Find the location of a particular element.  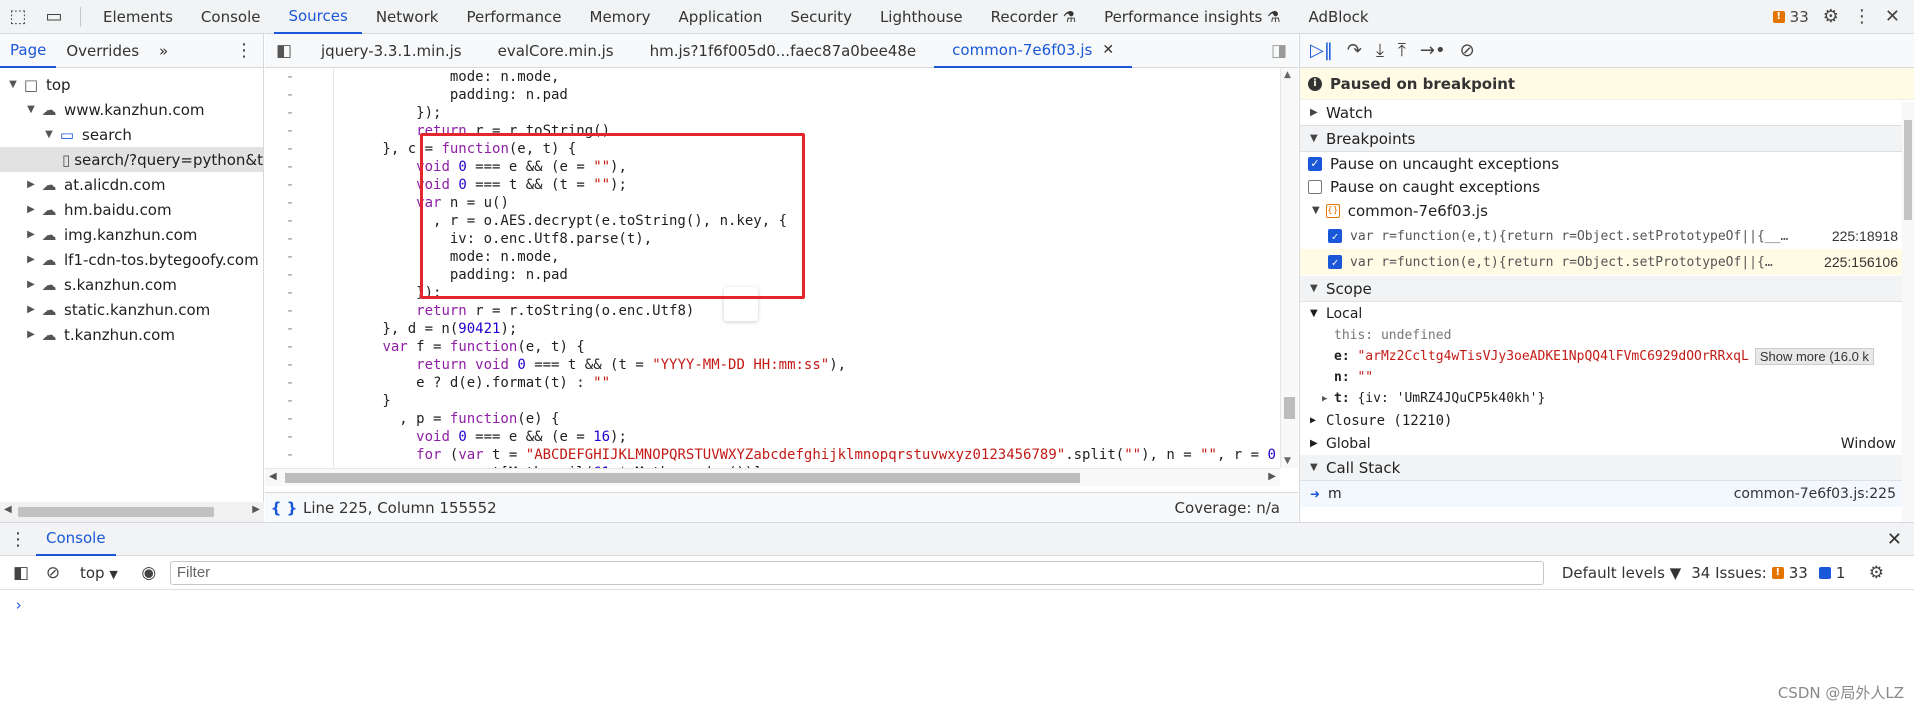

tab-network: Network is located at coordinates (407, 17).